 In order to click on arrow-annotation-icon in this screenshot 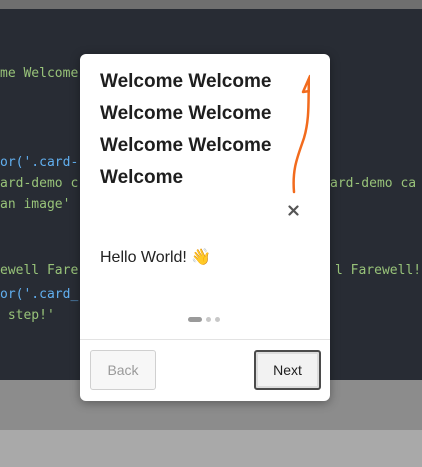, I will do `click(301, 134)`.